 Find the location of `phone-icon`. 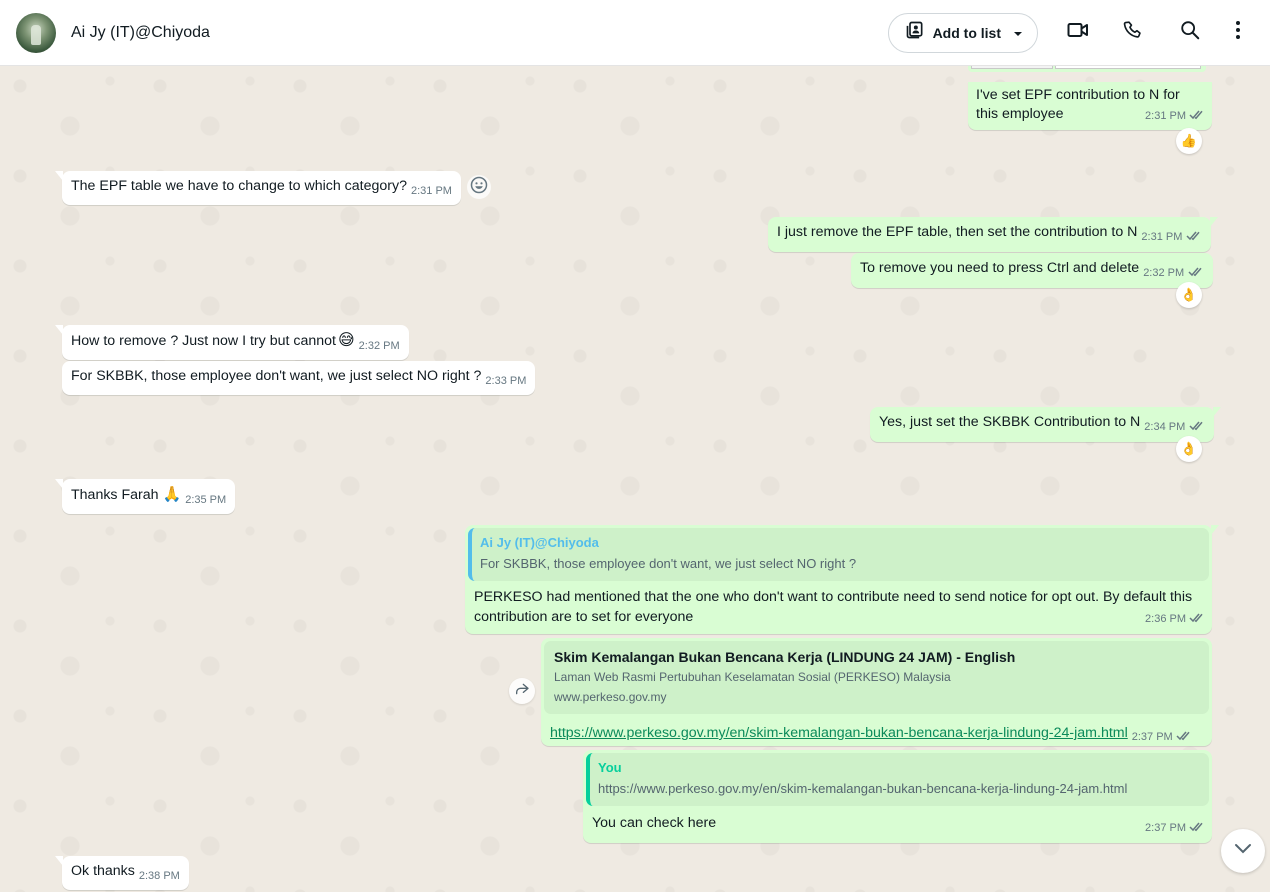

phone-icon is located at coordinates (1134, 32).